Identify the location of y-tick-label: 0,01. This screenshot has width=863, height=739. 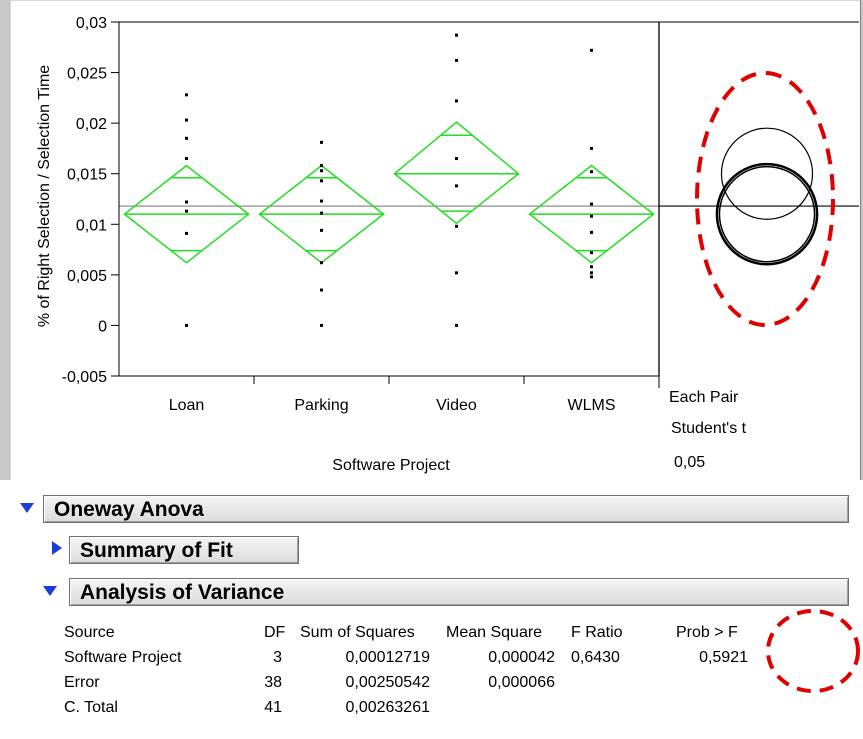
(91, 225).